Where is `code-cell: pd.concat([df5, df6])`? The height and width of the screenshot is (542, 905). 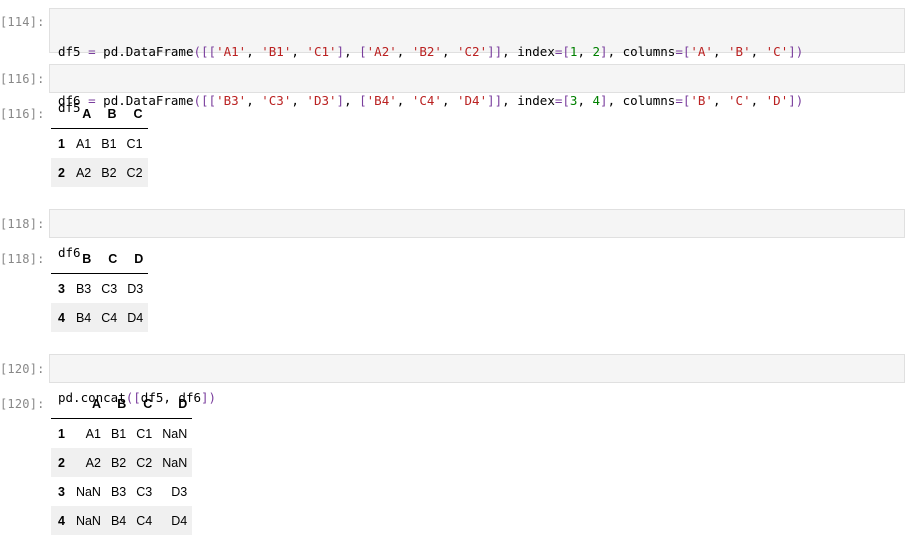 code-cell: pd.concat([df5, df6]) is located at coordinates (477, 379).